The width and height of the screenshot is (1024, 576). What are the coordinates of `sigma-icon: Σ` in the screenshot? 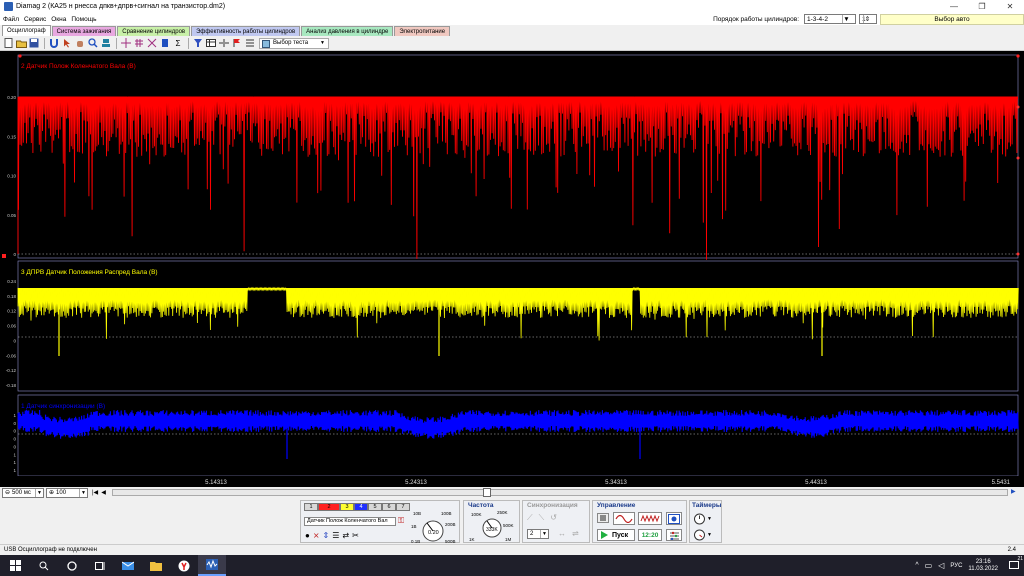 It's located at (178, 43).